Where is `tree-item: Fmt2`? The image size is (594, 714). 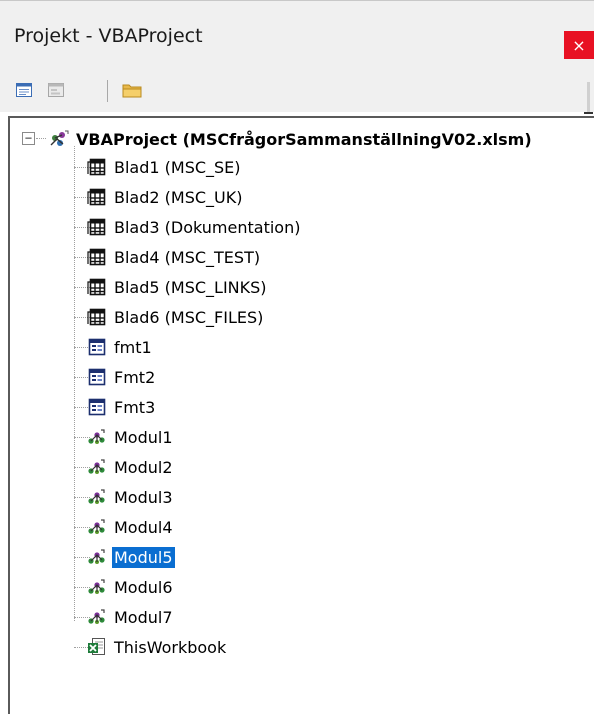 tree-item: Fmt2 is located at coordinates (121, 377).